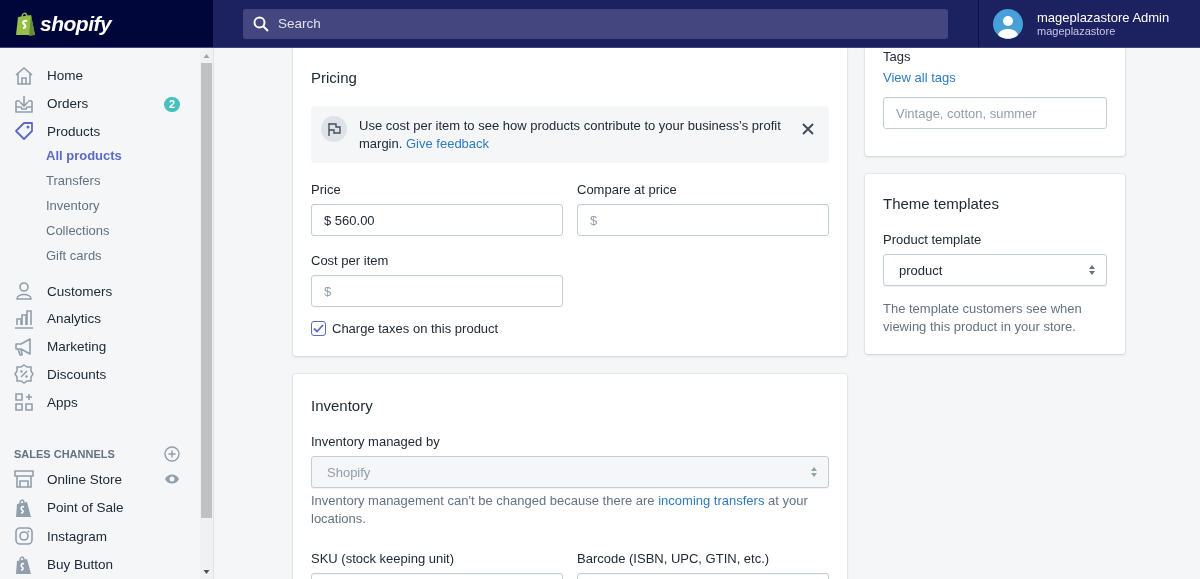 The width and height of the screenshot is (1200, 579). What do you see at coordinates (415, 328) in the screenshot?
I see `checkbox-label: Charge taxes on this product` at bounding box center [415, 328].